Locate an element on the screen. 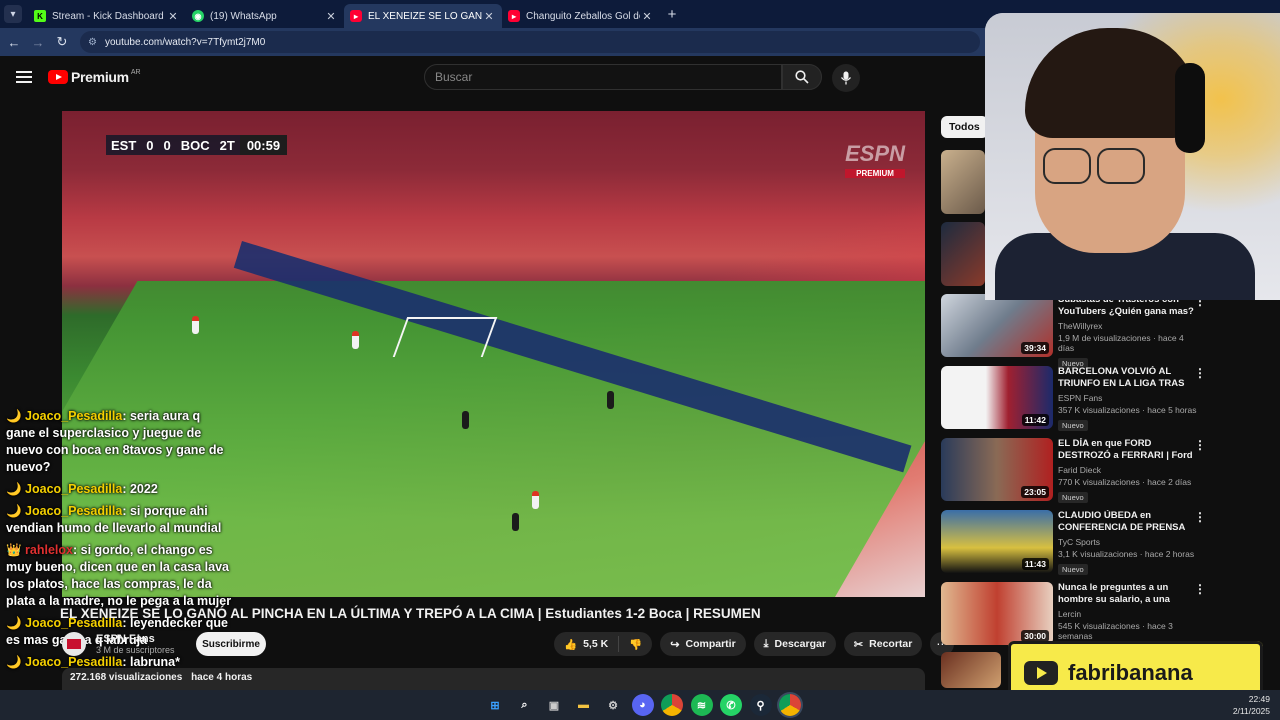 Image resolution: width=1280 pixels, height=720 pixels. start-icon: ⊞ is located at coordinates (495, 705).